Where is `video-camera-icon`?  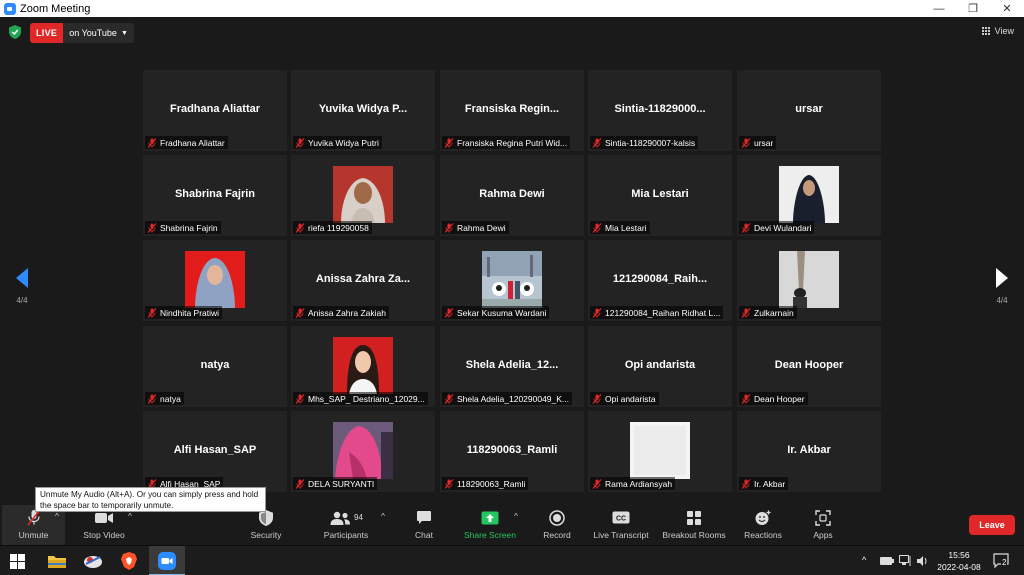 video-camera-icon is located at coordinates (104, 517).